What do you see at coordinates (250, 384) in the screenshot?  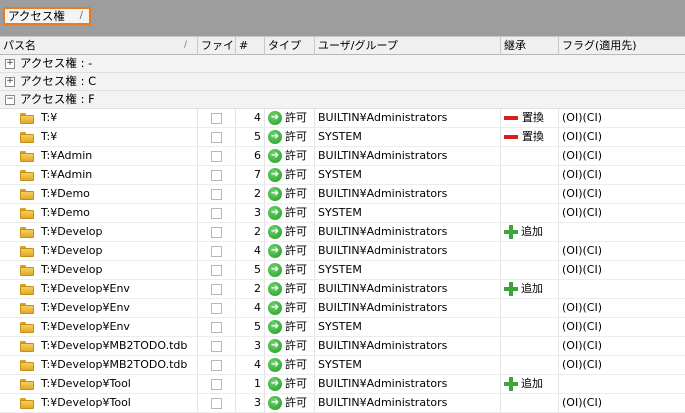 I see `ace-number: 1` at bounding box center [250, 384].